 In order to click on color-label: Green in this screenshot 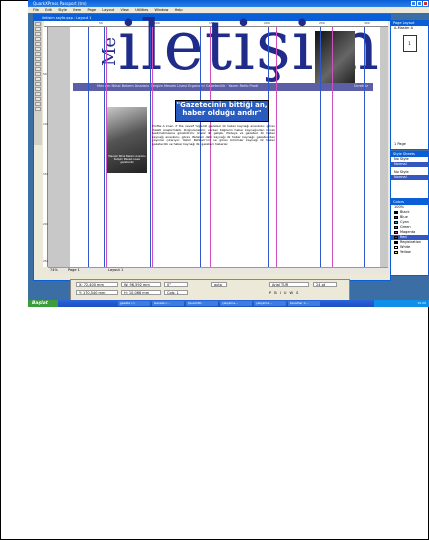, I will do `click(405, 227)`.